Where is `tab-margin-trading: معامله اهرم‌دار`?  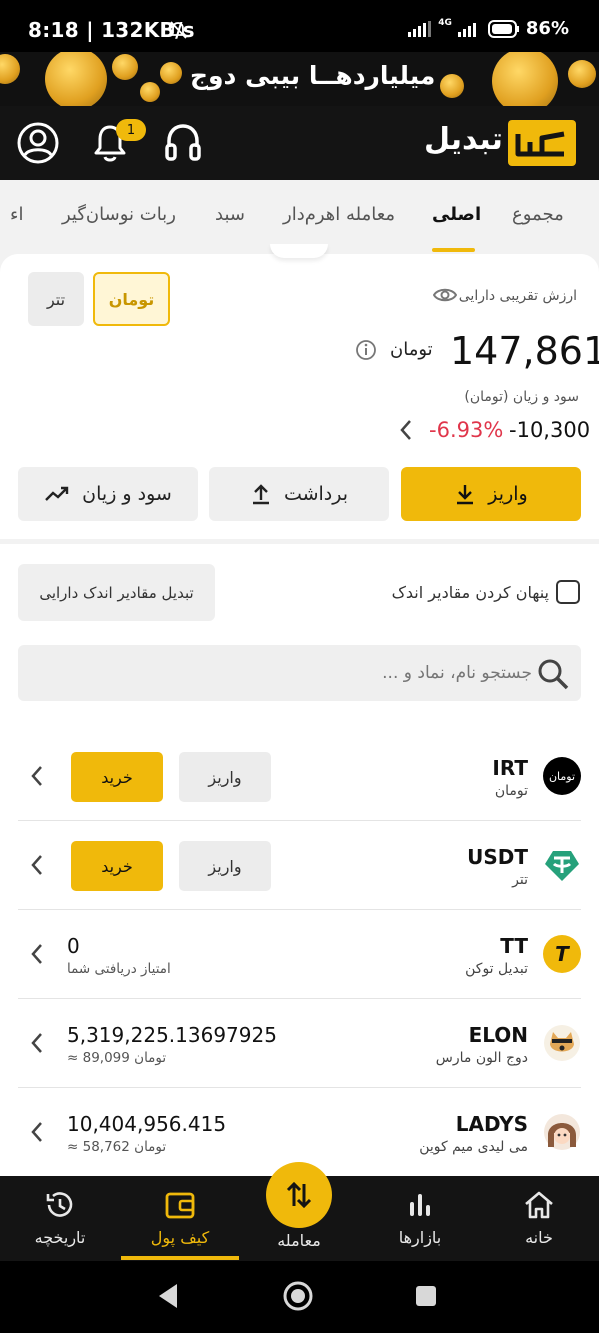
tab-margin-trading: معامله اهرم‌دار is located at coordinates (339, 214).